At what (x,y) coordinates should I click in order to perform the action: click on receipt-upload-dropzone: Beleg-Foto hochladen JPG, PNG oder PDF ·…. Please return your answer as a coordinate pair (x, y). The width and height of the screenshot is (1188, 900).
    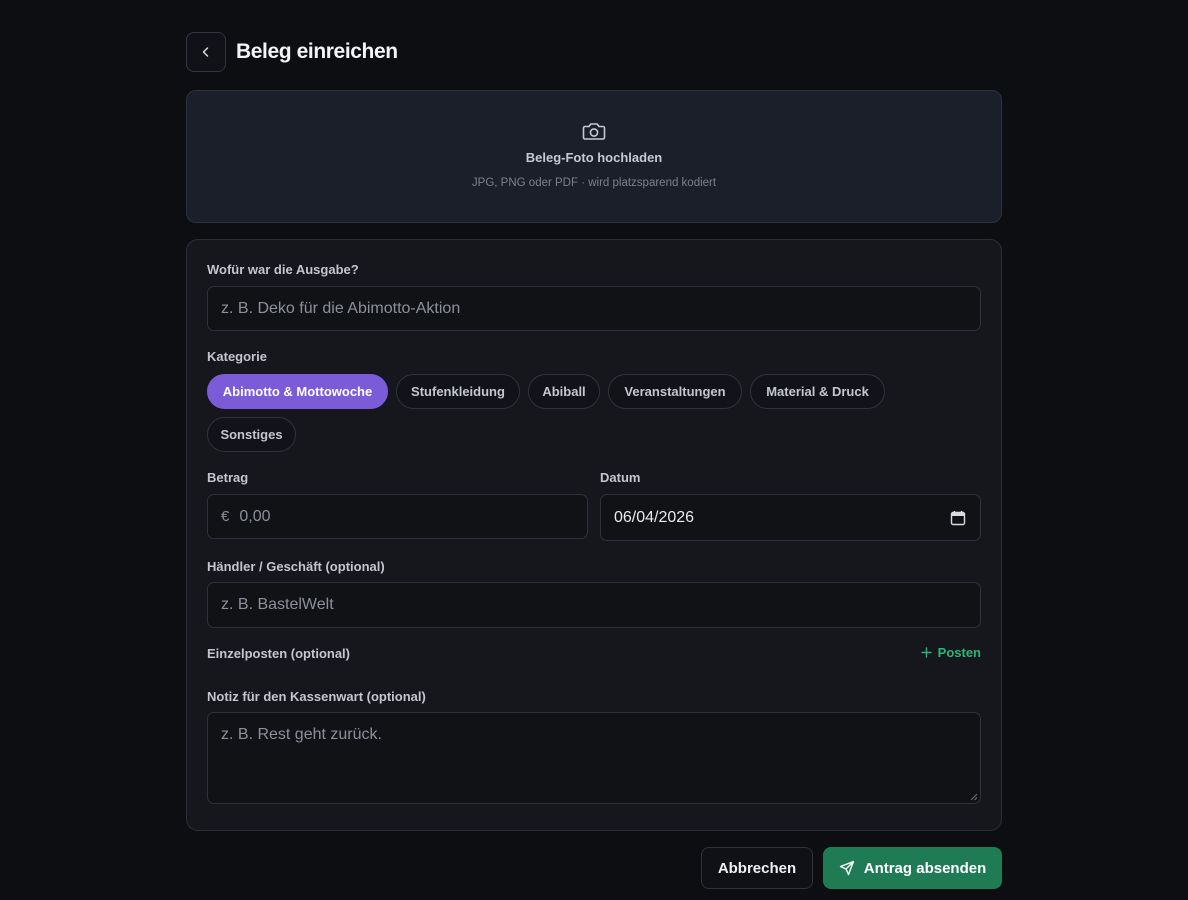
    Looking at the image, I should click on (594, 156).